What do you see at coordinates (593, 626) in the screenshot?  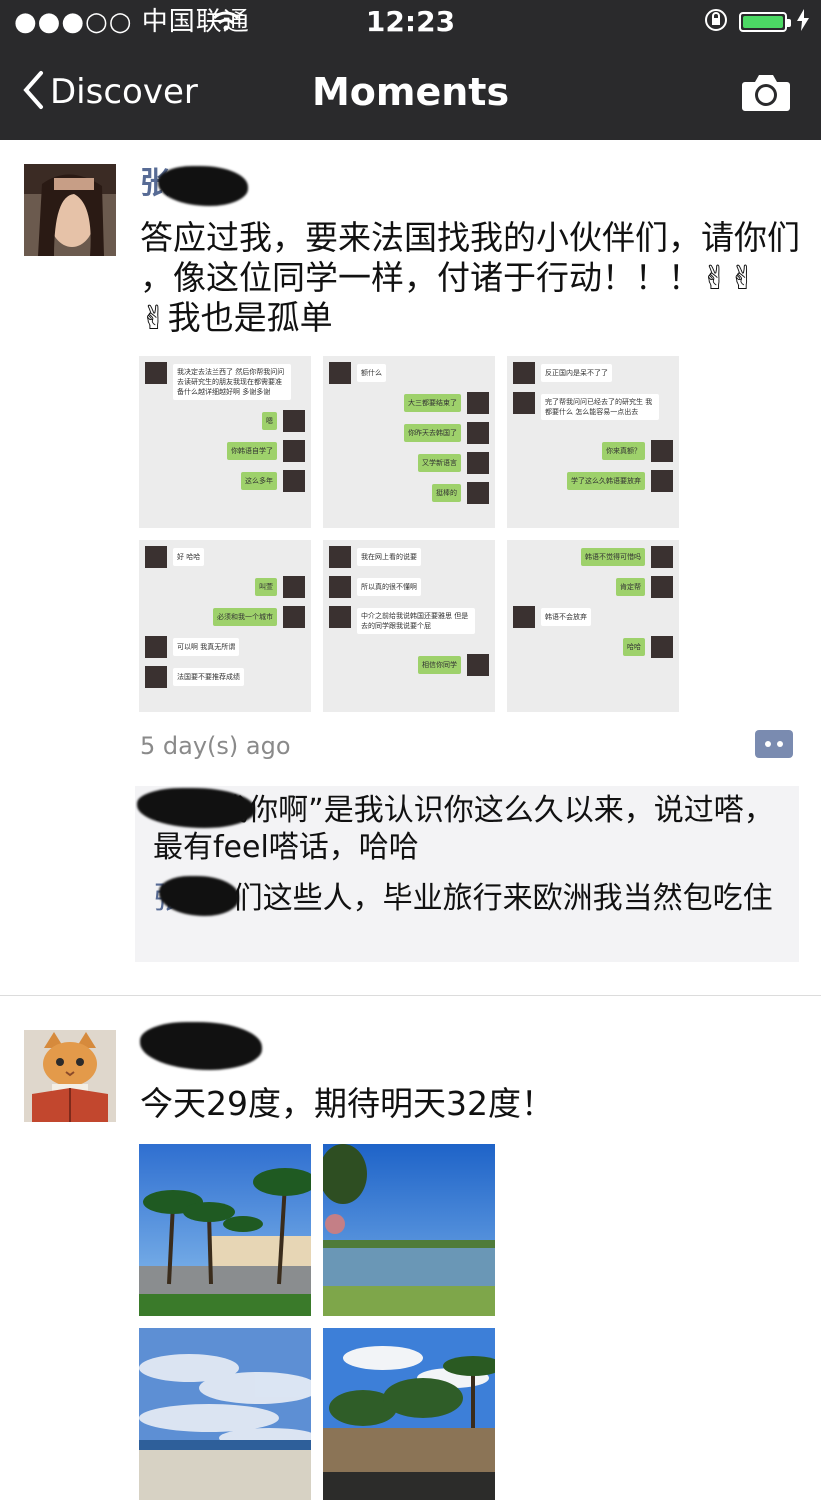 I see `photo-thumbnail: 韩语不觉得可惜吗肯定帮韩语不会放弃哈哈` at bounding box center [593, 626].